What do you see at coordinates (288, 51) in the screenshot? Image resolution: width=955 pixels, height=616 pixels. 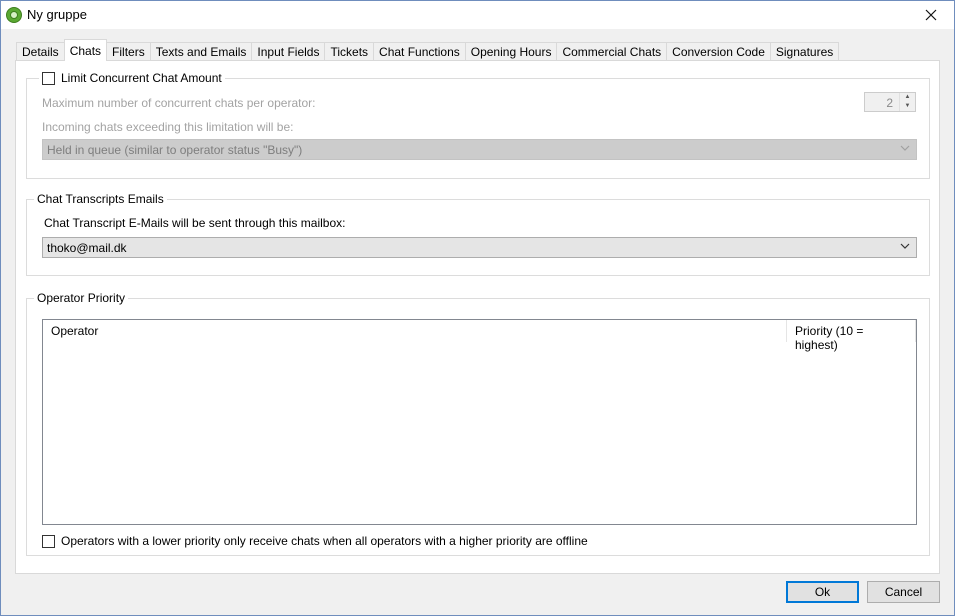 I see `tab-input-fields: Input Fields` at bounding box center [288, 51].